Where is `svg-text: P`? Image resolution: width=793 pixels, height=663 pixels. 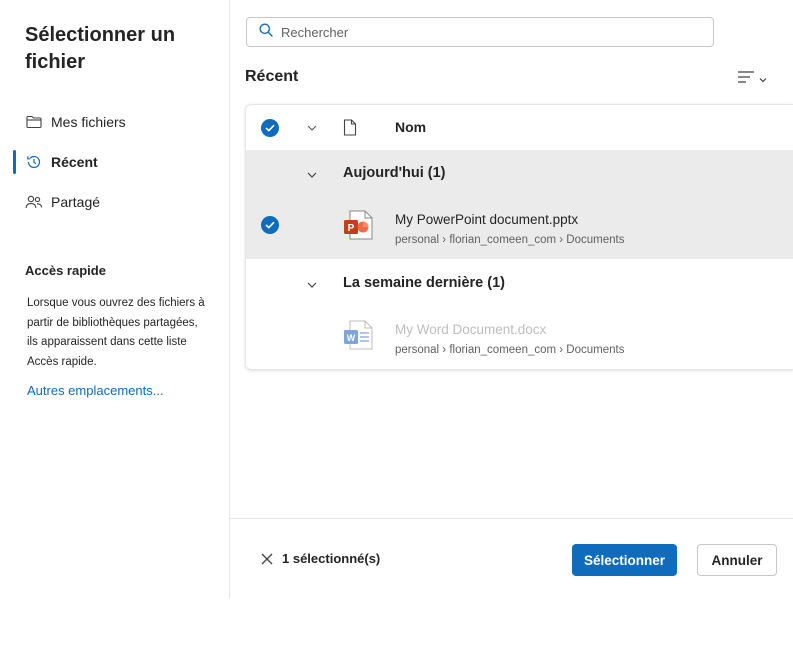 svg-text: P is located at coordinates (351, 228).